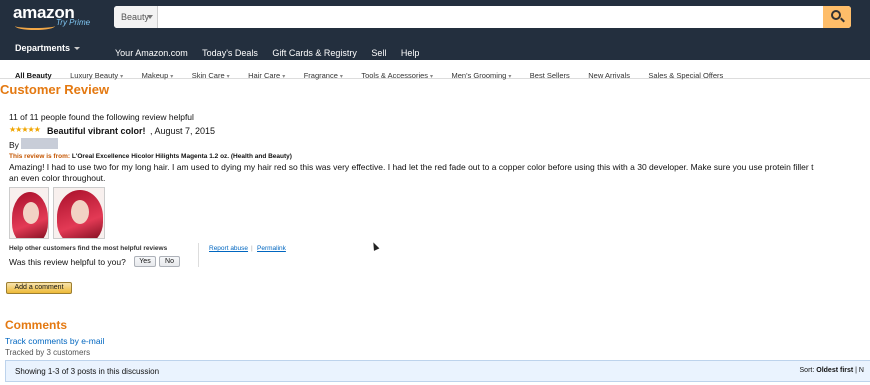 The height and width of the screenshot is (385, 870). I want to click on search-category-dropdown: Beauty, so click(136, 17).